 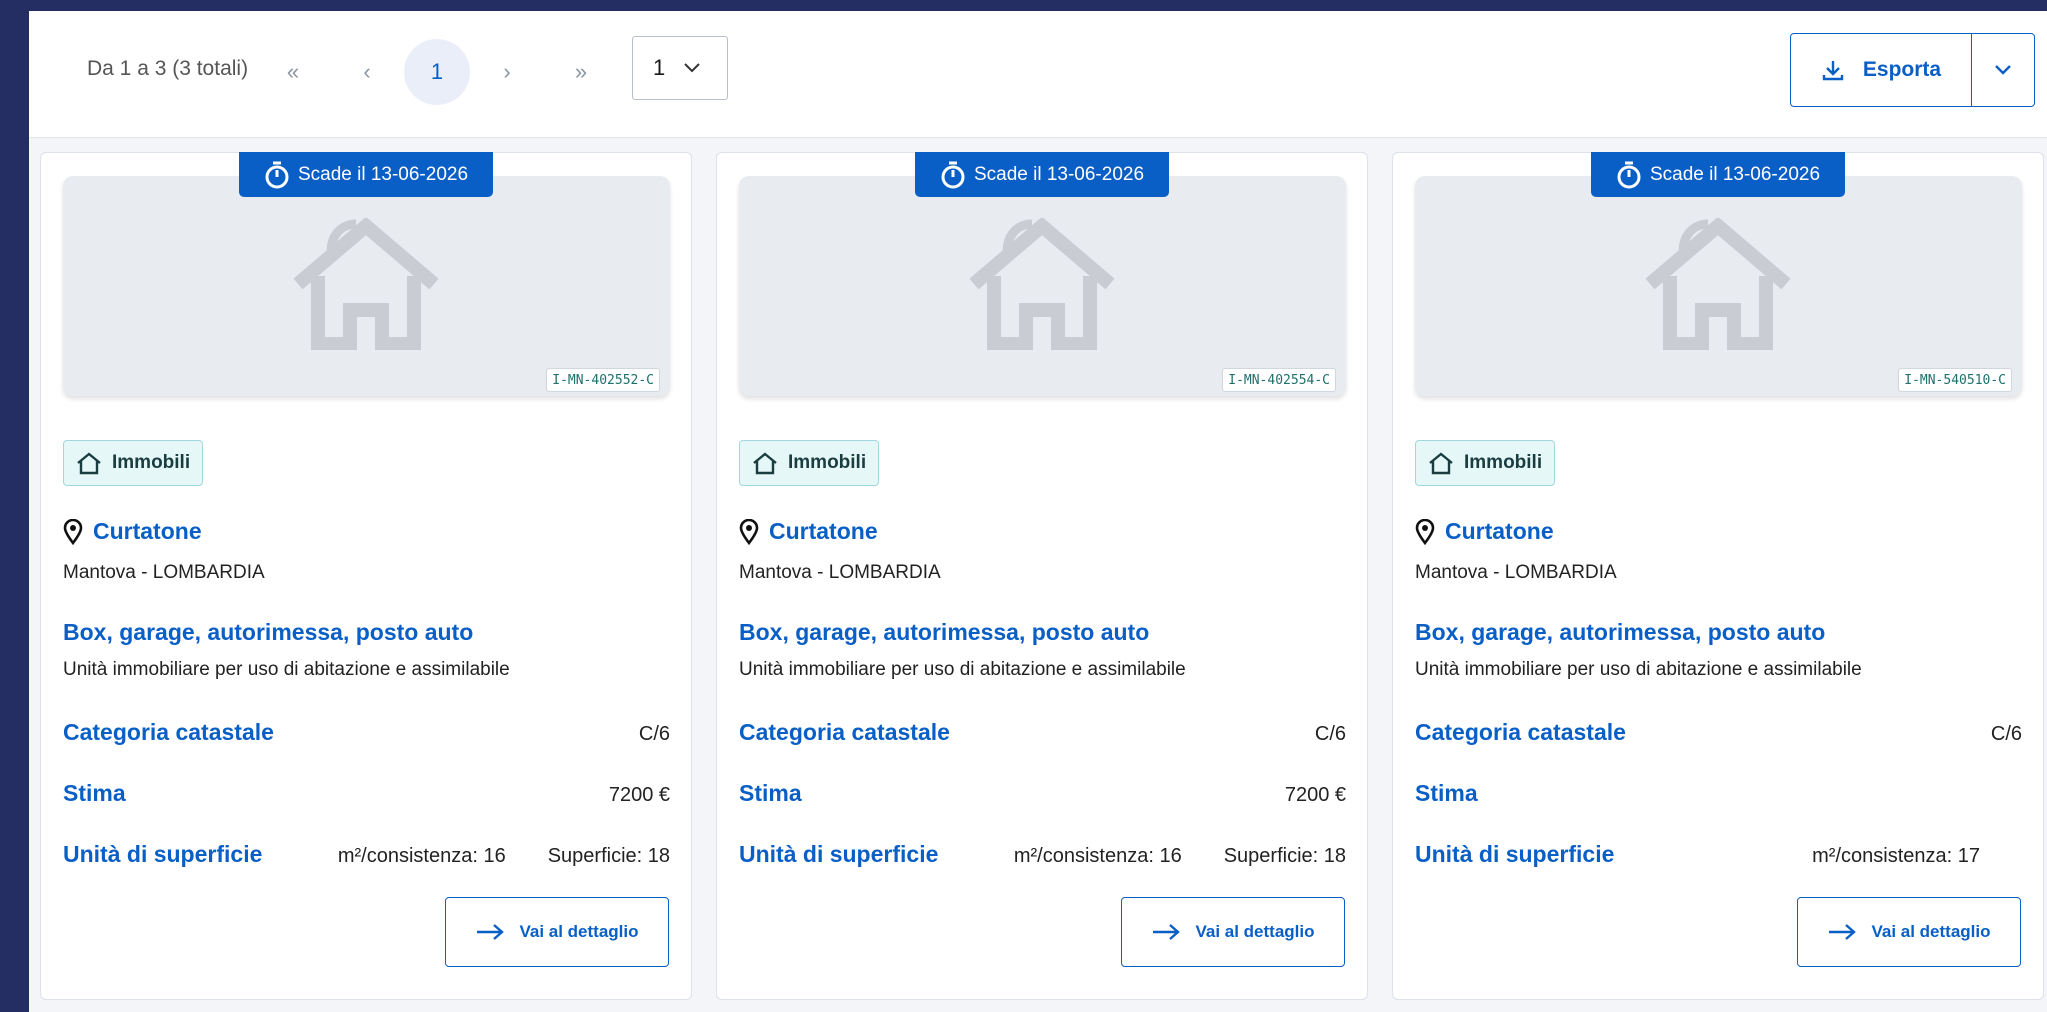 I want to click on results-toolbar: Da 1 a 3 (3 totali) « ‹ 1 › » 1 Esporta, so click(x=1038, y=74).